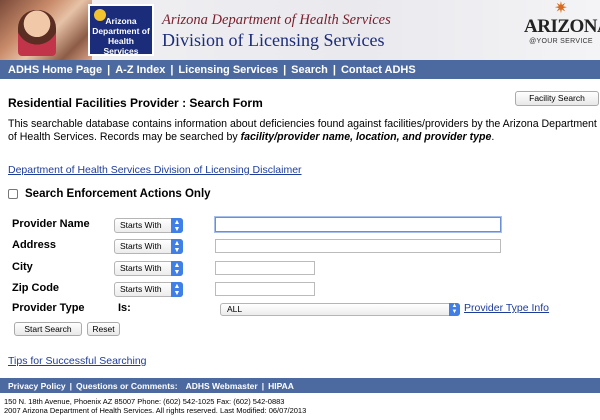 The image size is (600, 420). I want to click on provider-type-info-link: Provider Type Info, so click(506, 308).